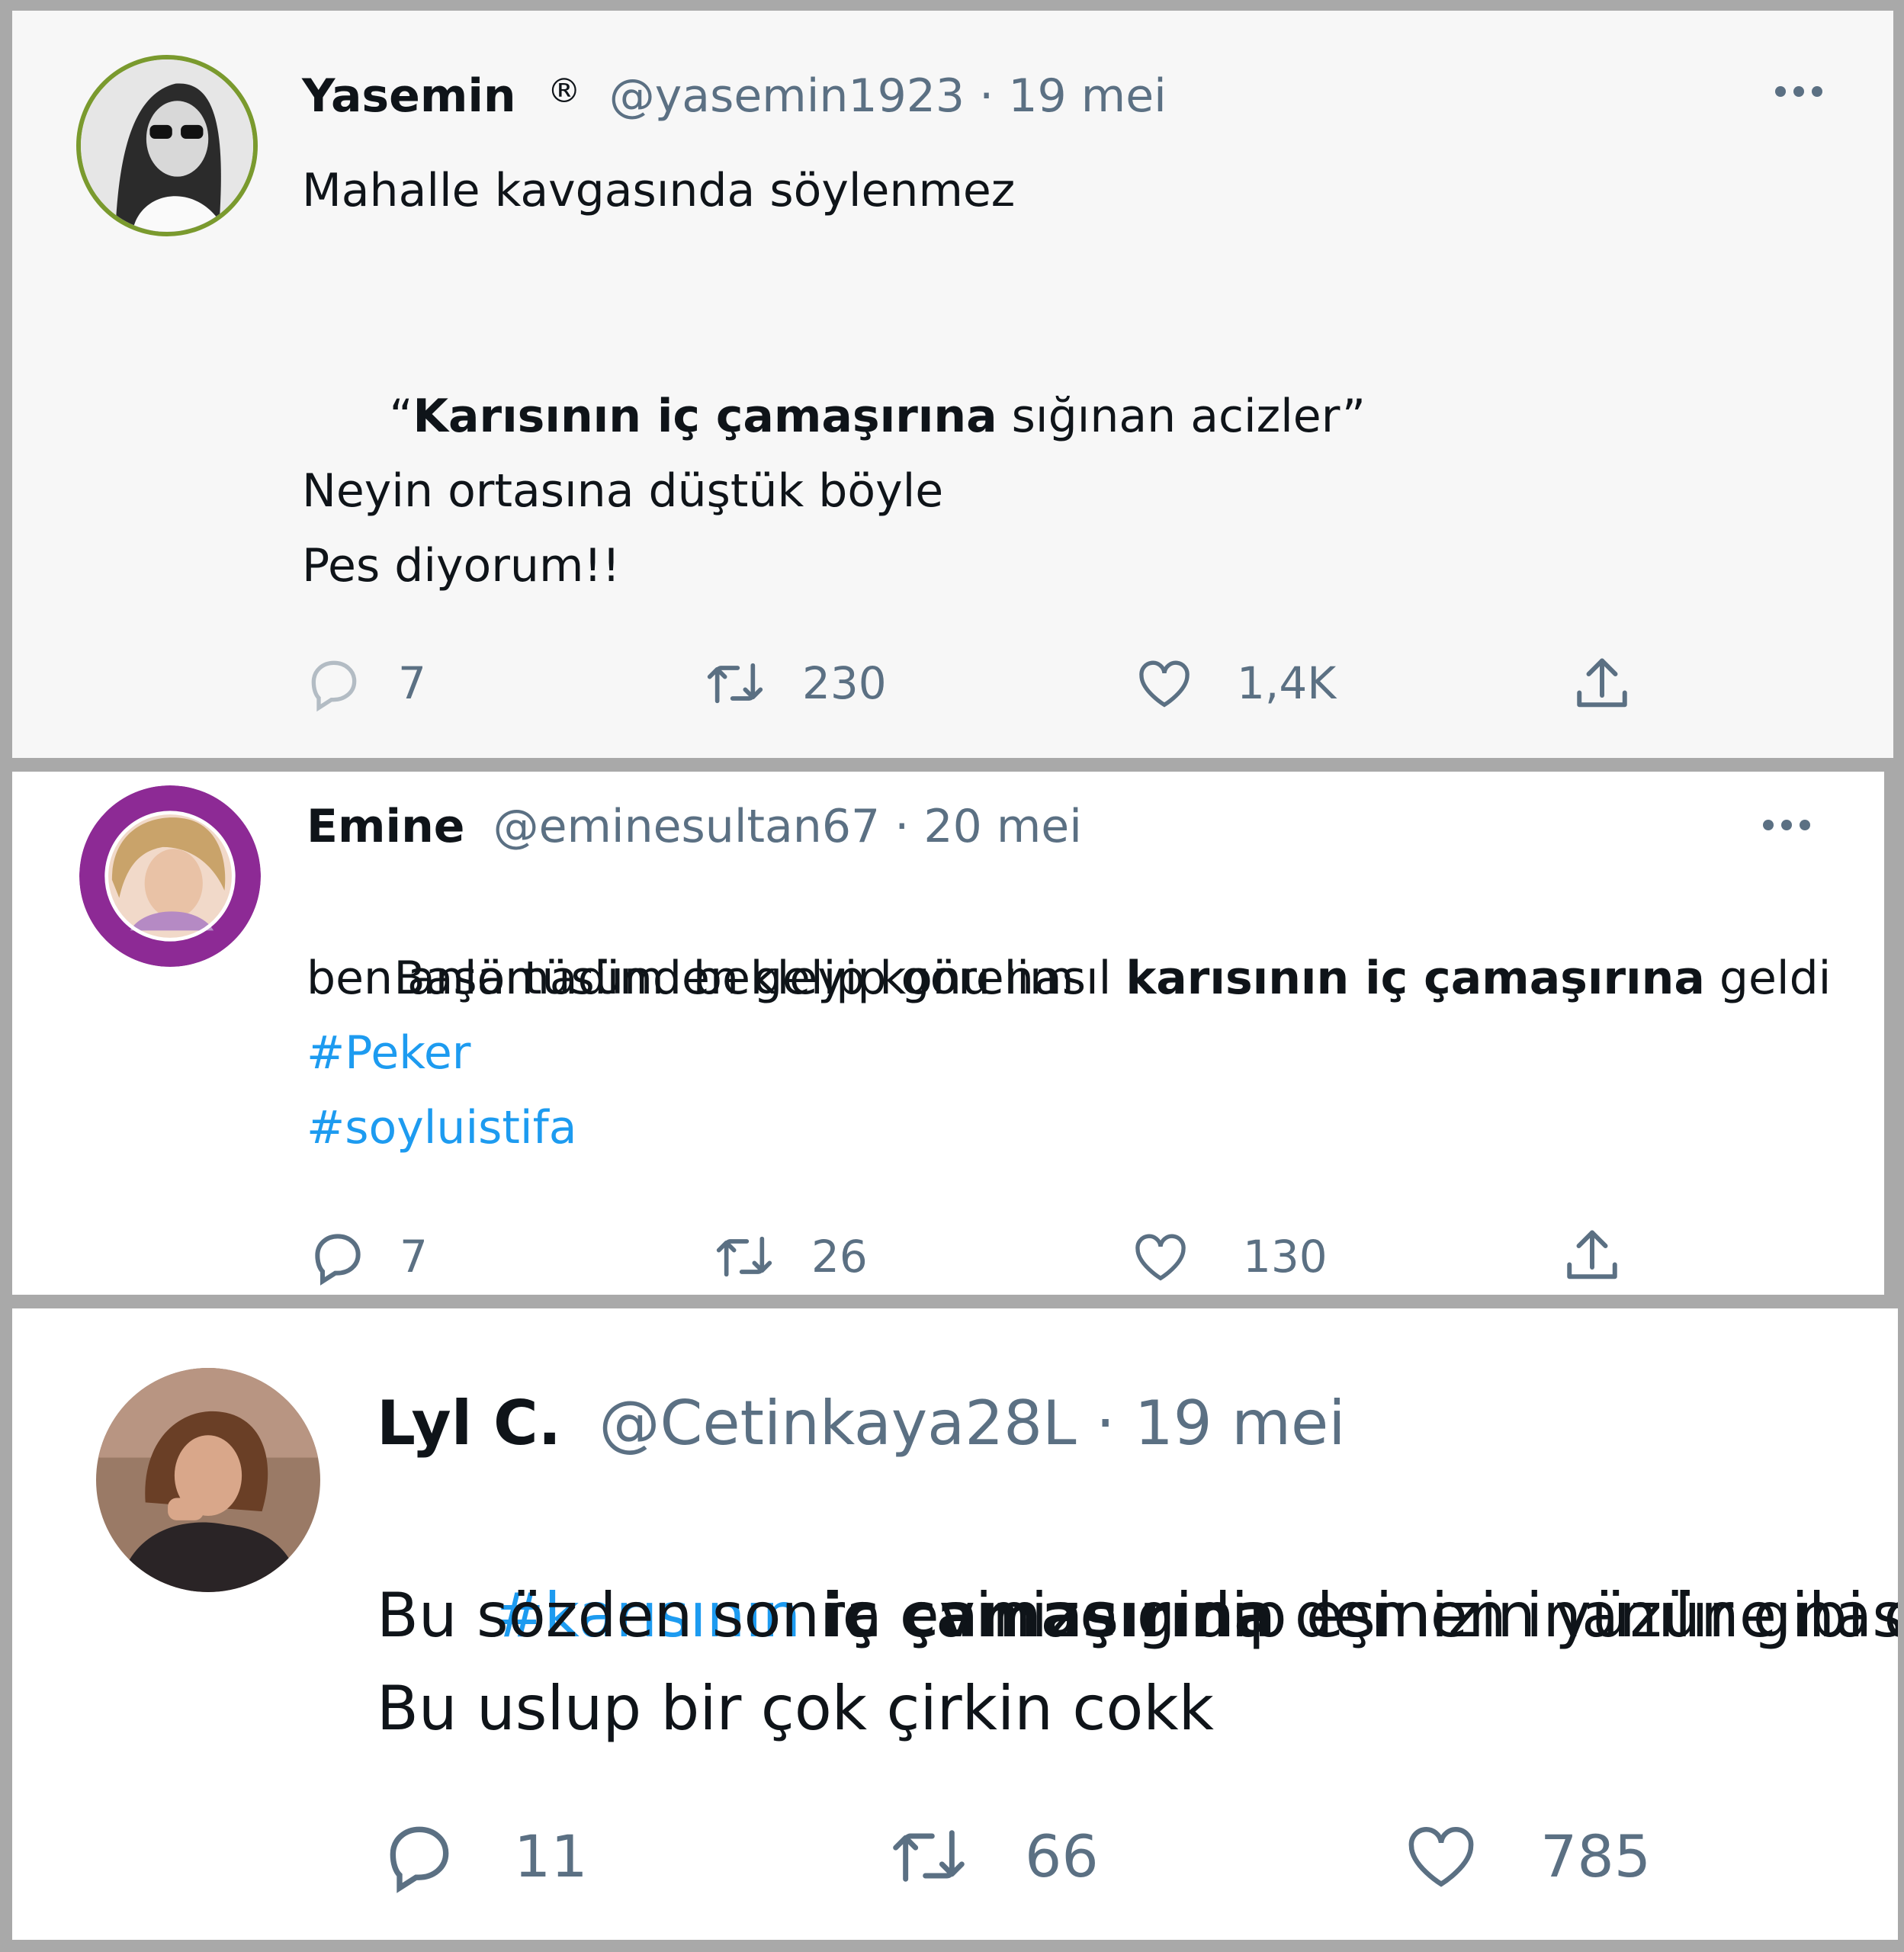 This screenshot has height=1952, width=1904. I want to click on text-segment: sığınan acizler”, so click(1181, 416).